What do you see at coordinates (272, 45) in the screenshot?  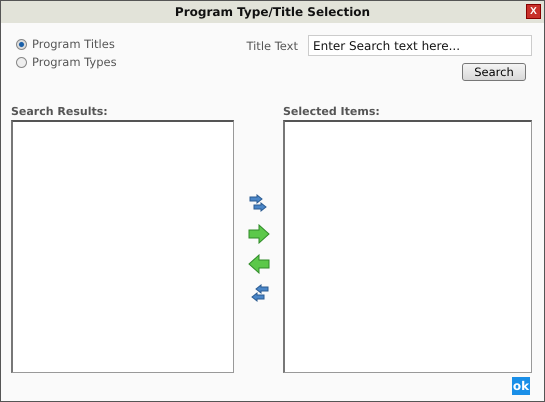 I see `field-label: Title Text` at bounding box center [272, 45].